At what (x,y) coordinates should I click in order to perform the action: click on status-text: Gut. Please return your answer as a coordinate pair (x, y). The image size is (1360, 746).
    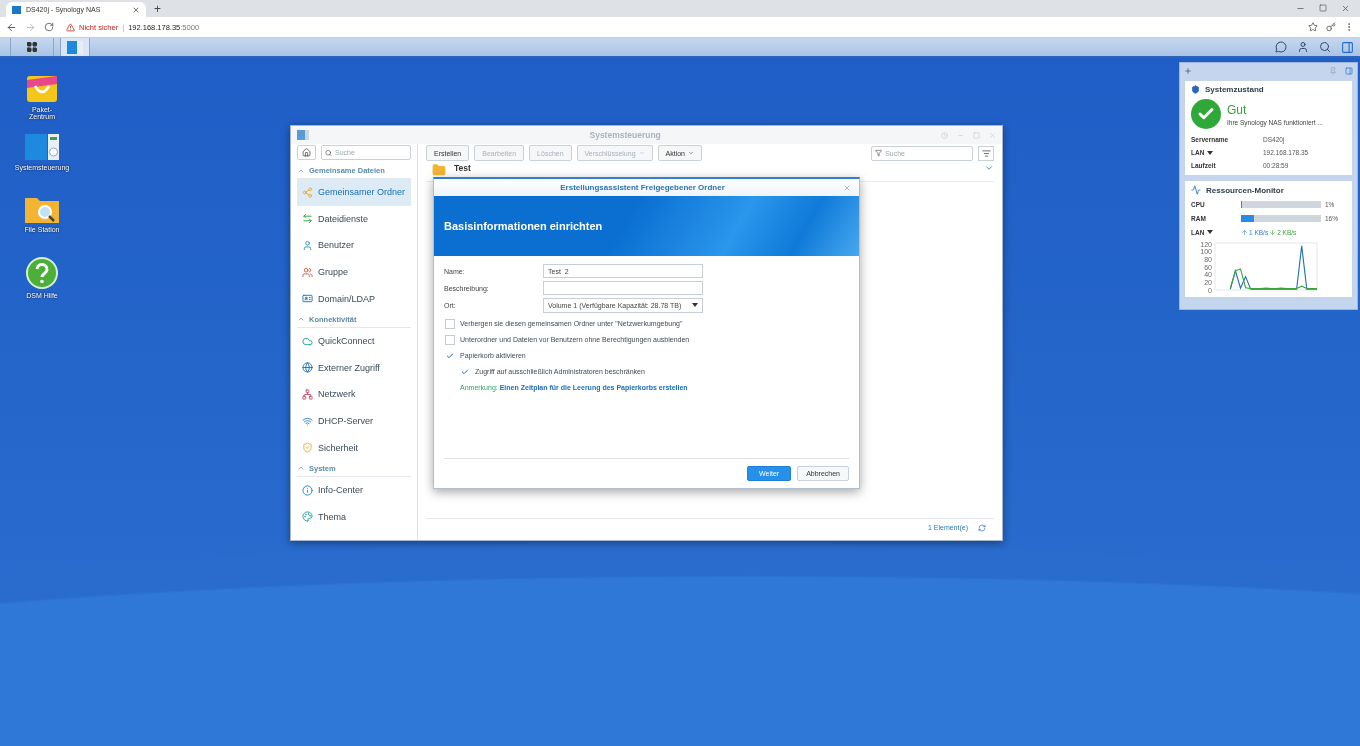
    Looking at the image, I should click on (1237, 109).